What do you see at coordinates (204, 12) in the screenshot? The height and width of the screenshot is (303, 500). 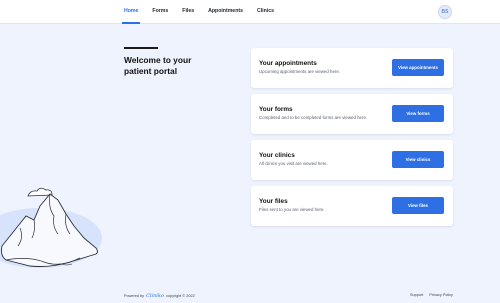 I see `main-nav: Home Forms Files Appointments Clinics` at bounding box center [204, 12].